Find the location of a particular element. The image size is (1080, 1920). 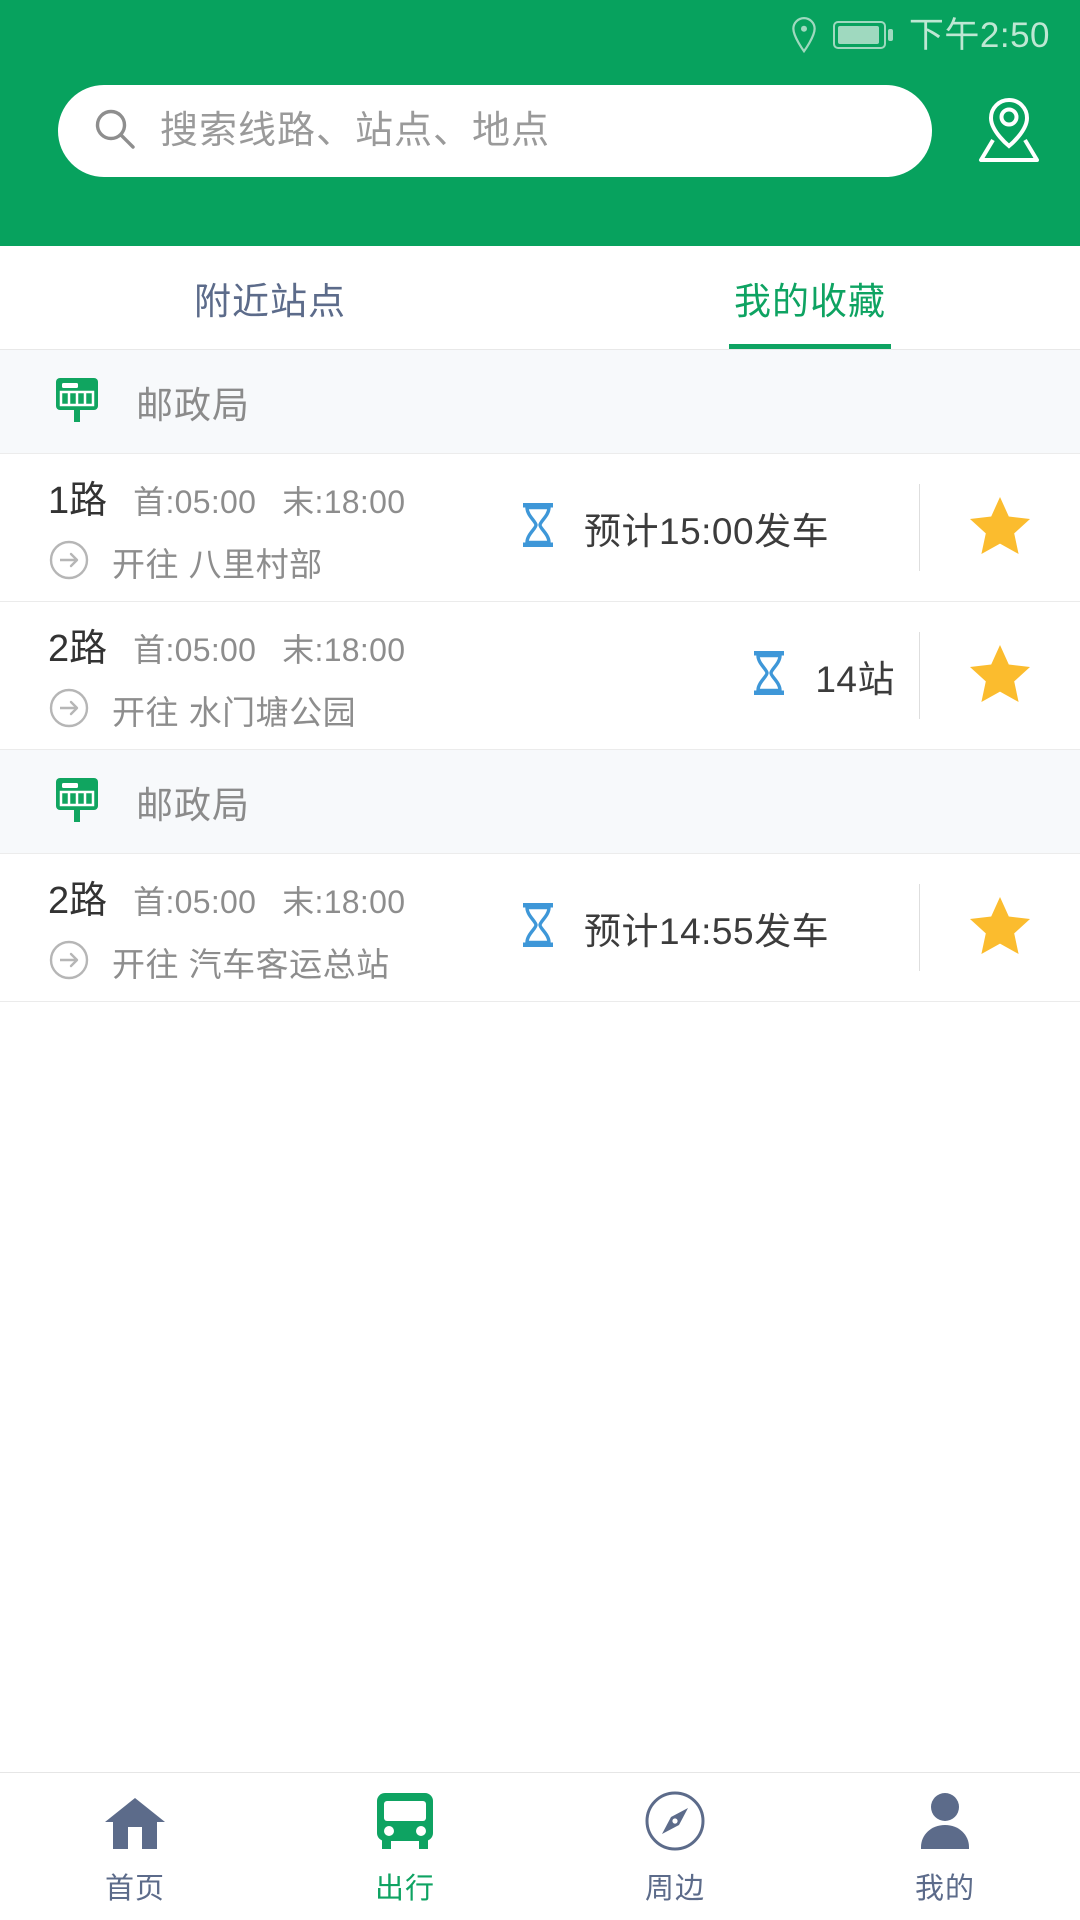

nav-item-profile: 我的 is located at coordinates (945, 1846).